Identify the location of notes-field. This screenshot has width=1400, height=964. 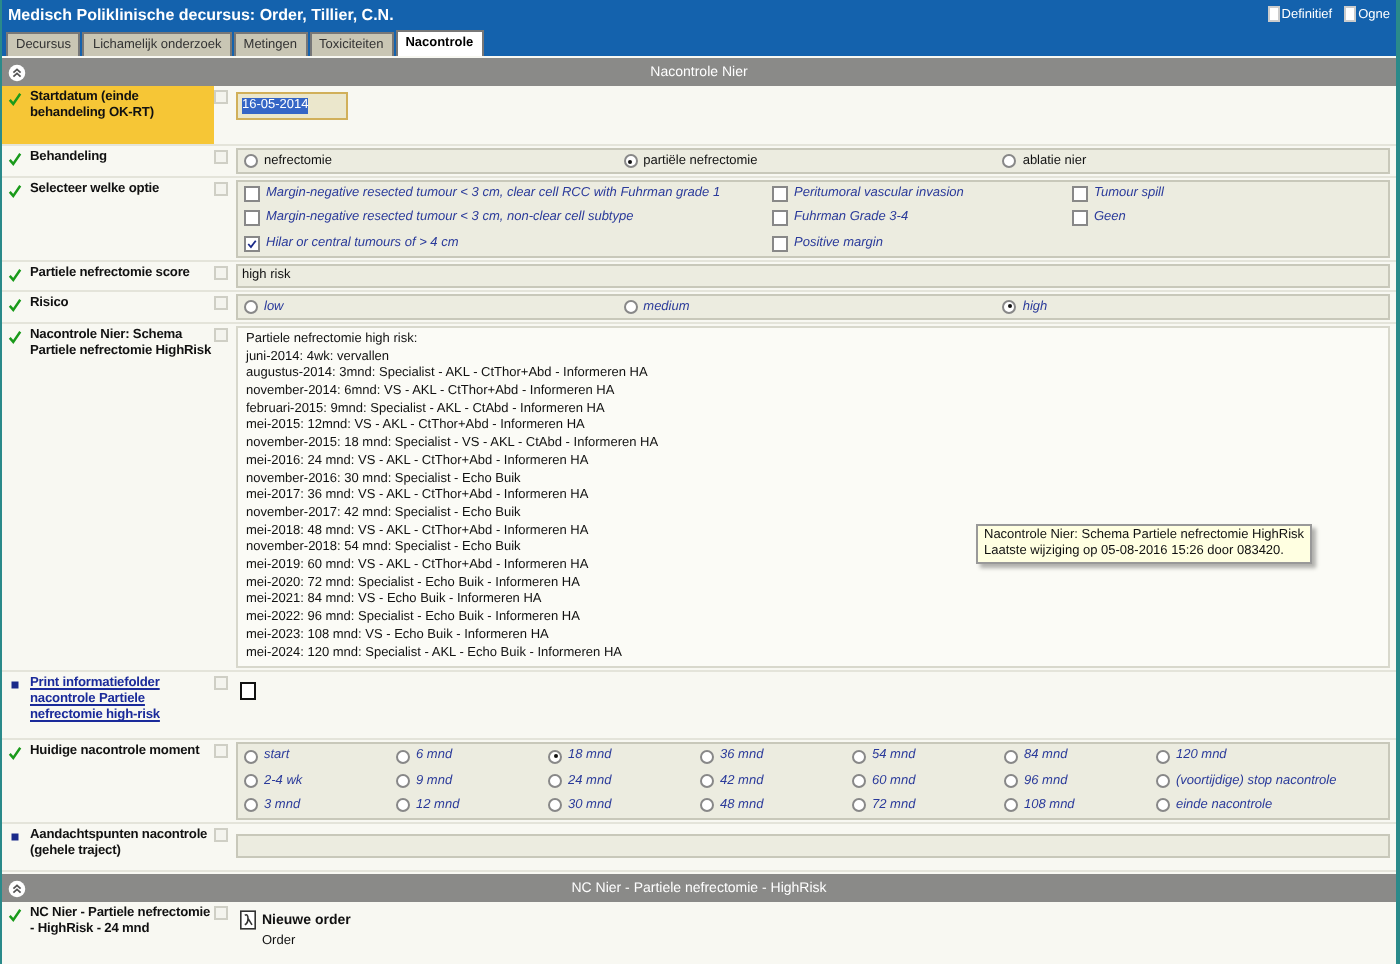
(813, 846).